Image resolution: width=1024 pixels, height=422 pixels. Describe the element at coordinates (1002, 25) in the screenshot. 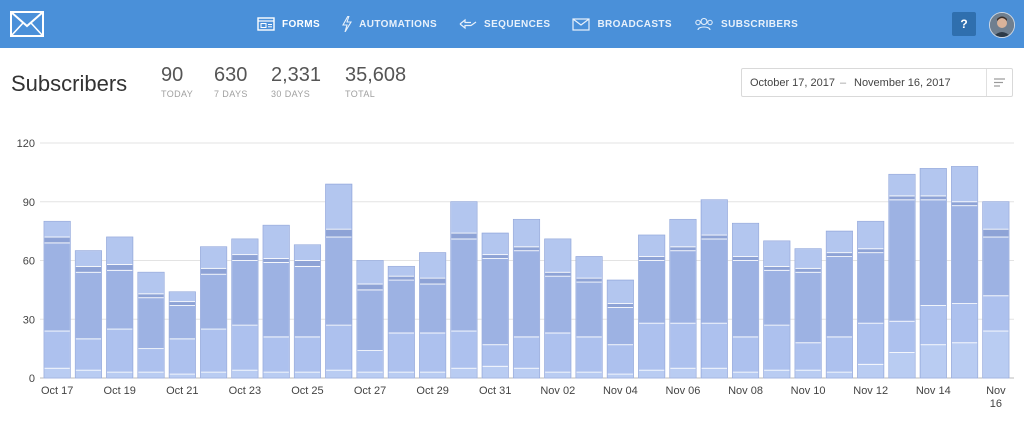

I see `avatar` at that location.